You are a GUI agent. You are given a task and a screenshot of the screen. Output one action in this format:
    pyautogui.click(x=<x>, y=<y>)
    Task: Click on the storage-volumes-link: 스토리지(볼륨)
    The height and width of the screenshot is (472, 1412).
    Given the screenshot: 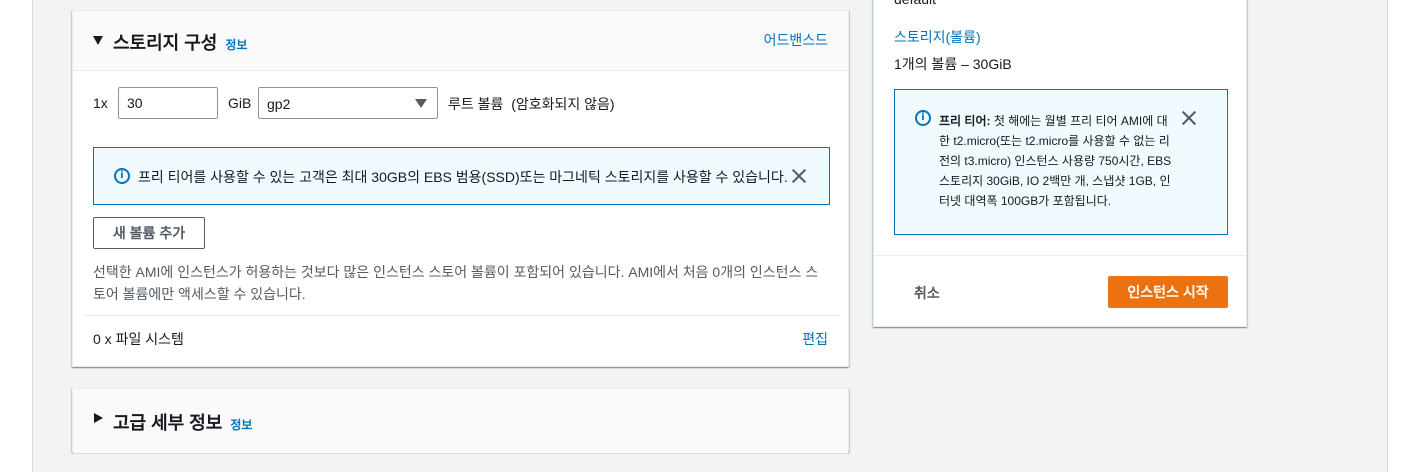 What is the action you would take?
    pyautogui.click(x=937, y=37)
    